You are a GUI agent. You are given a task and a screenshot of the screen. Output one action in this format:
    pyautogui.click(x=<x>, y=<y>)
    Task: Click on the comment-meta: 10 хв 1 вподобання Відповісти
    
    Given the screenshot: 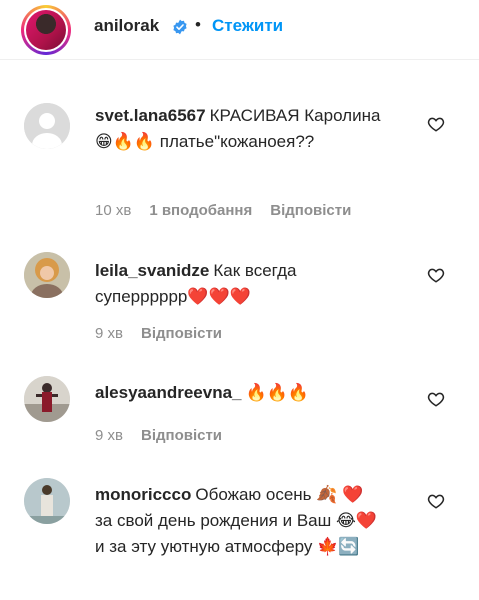 What is the action you would take?
    pyautogui.click(x=223, y=210)
    